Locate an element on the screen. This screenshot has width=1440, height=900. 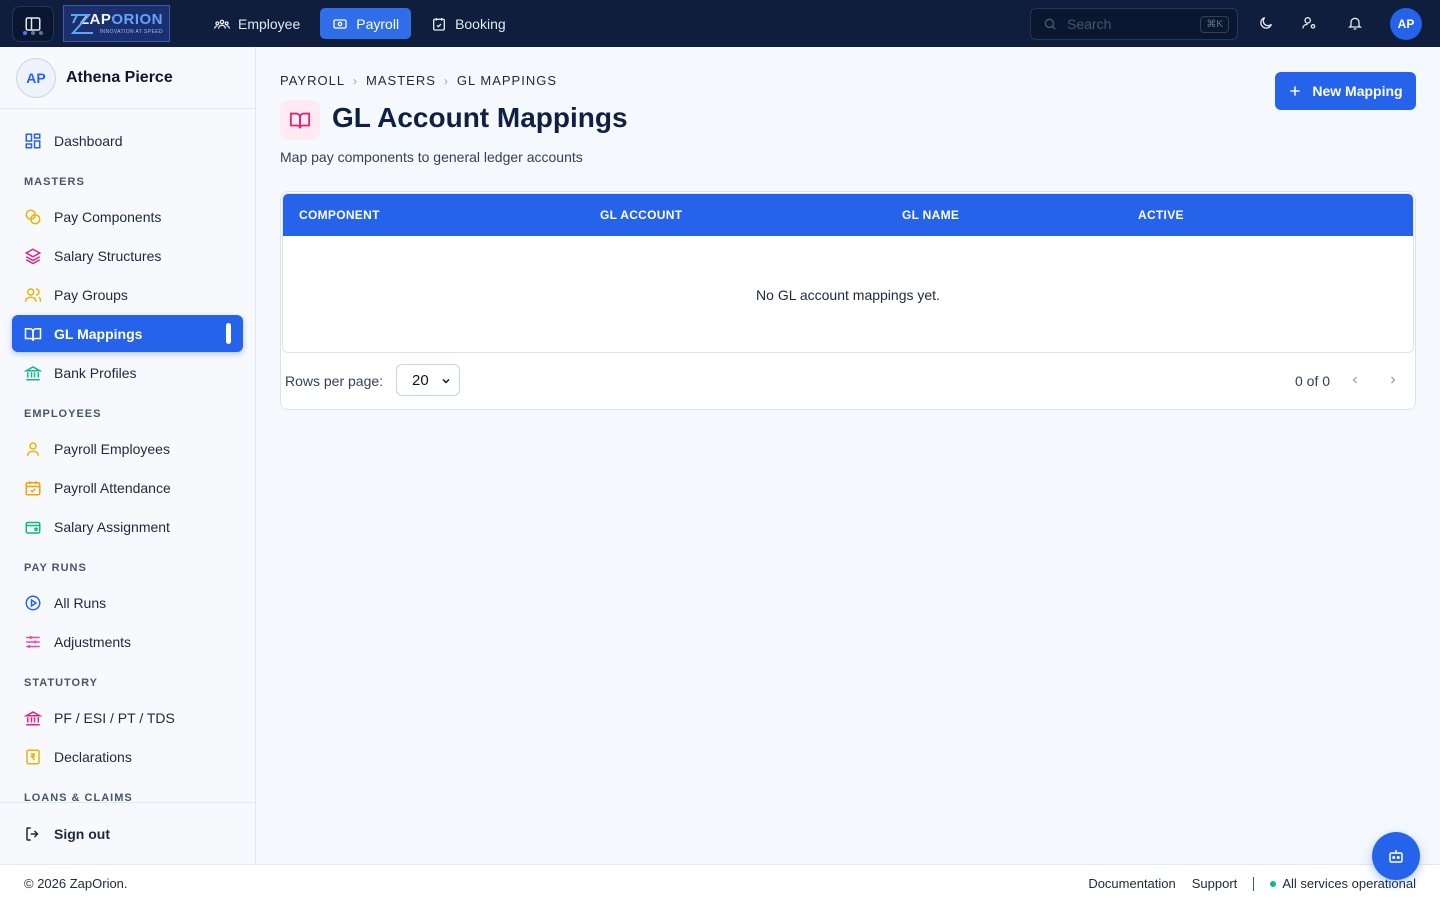
sidebar-item-adjustments: Adjustments is located at coordinates (127, 641).